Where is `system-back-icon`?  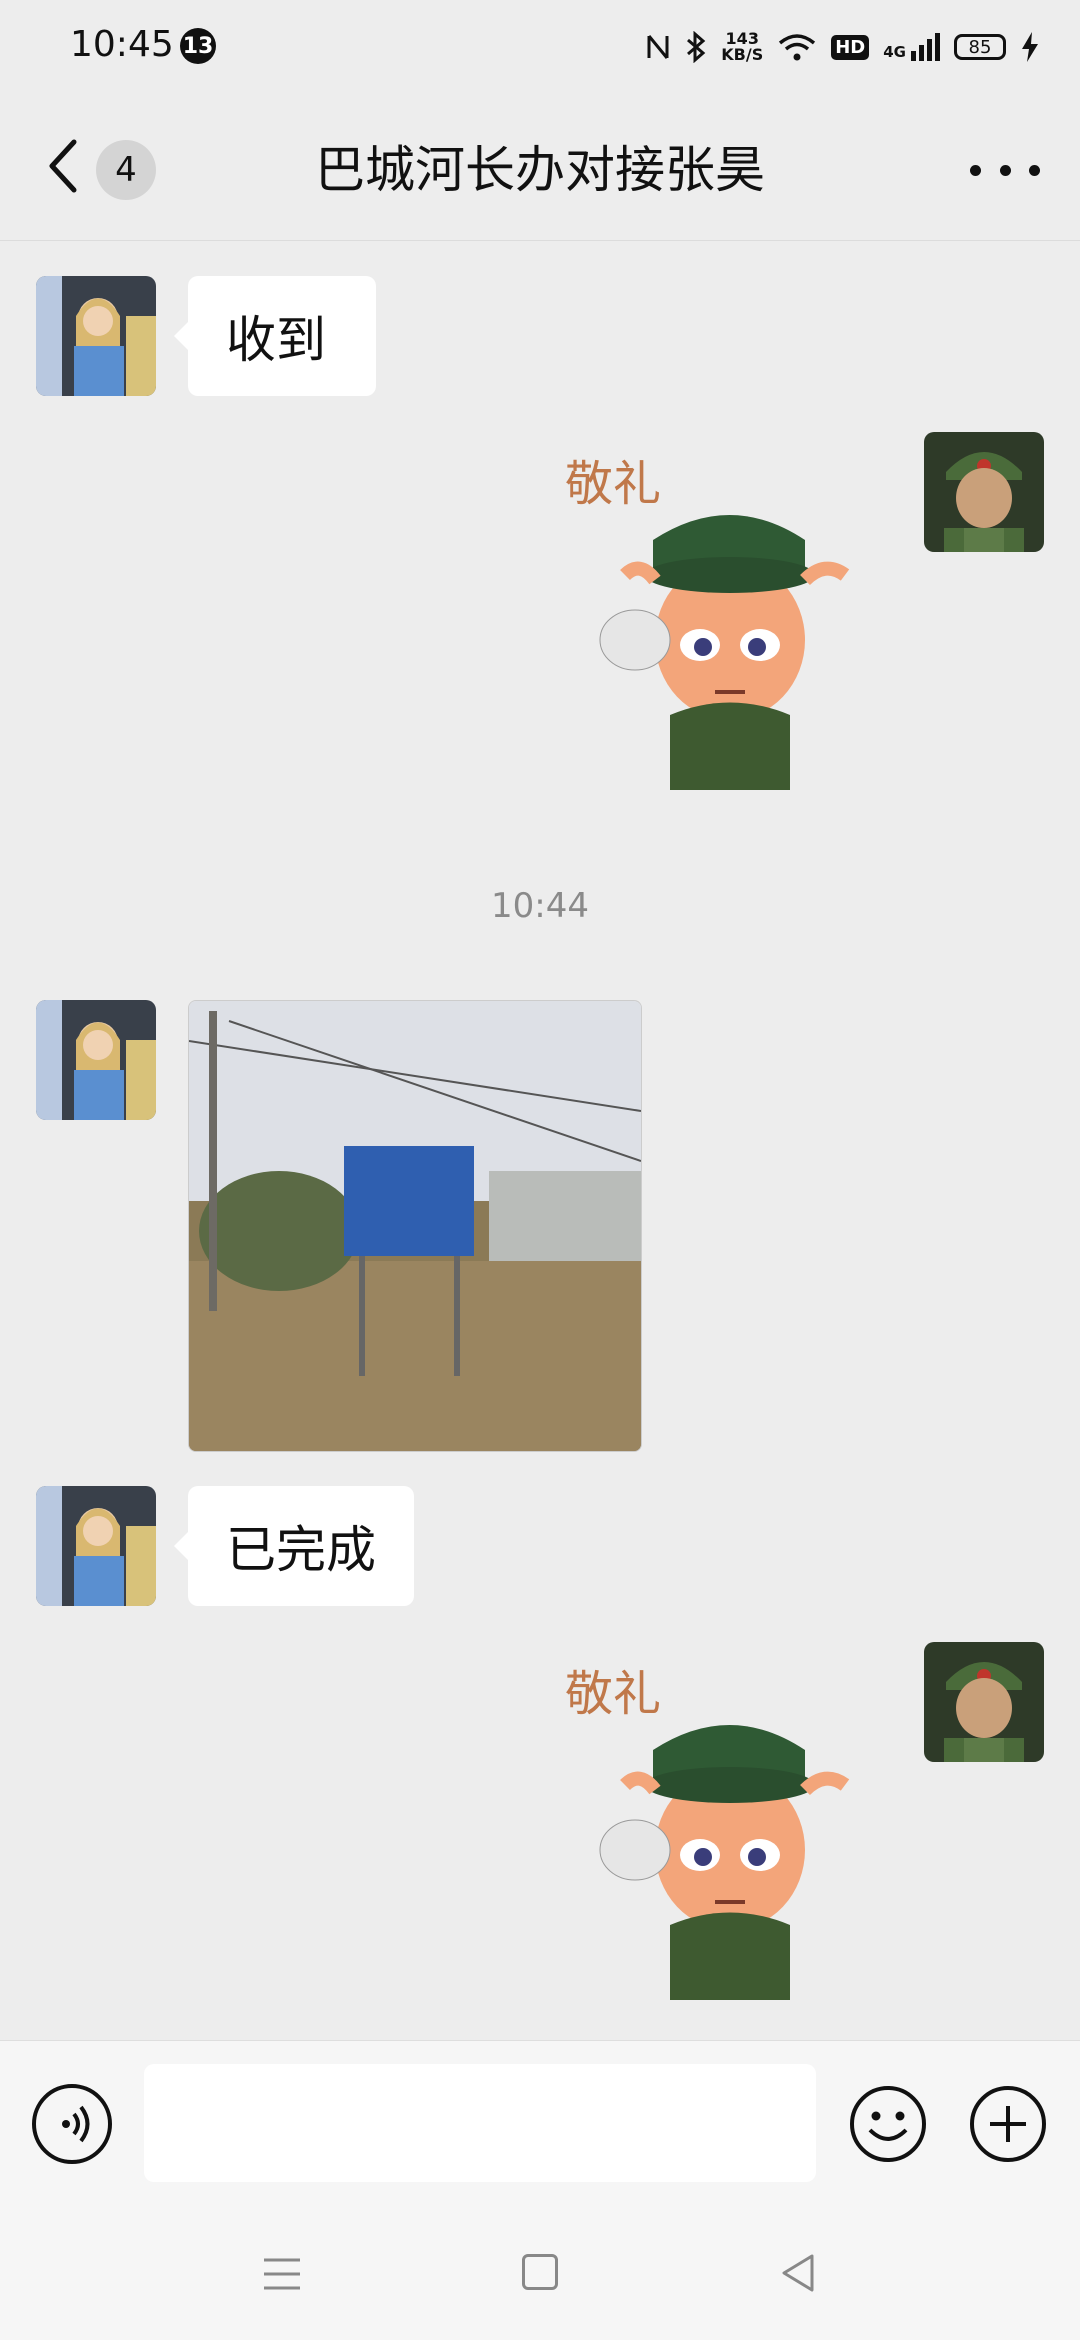
system-back-icon is located at coordinates (798, 2273).